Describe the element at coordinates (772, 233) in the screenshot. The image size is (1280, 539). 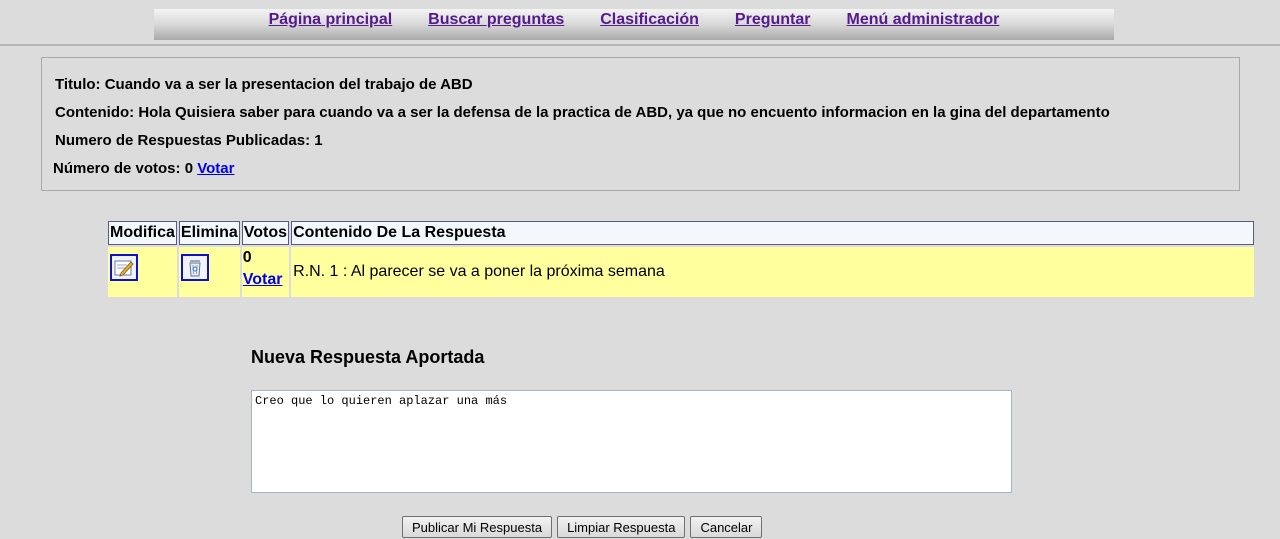
I see `header-content: Contenido De La Respuesta` at that location.